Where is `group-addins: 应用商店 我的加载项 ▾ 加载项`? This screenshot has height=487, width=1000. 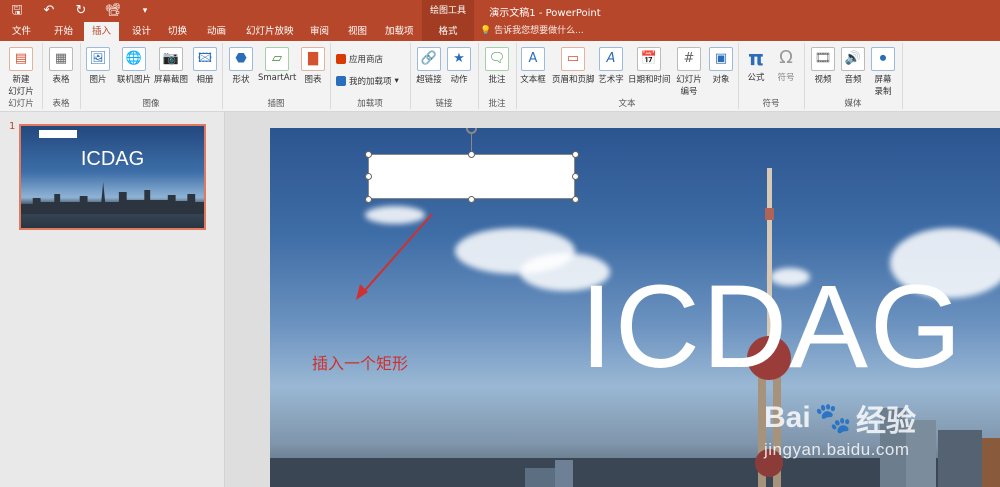 group-addins: 应用商店 我的加载项 ▾ 加载项 is located at coordinates (370, 76).